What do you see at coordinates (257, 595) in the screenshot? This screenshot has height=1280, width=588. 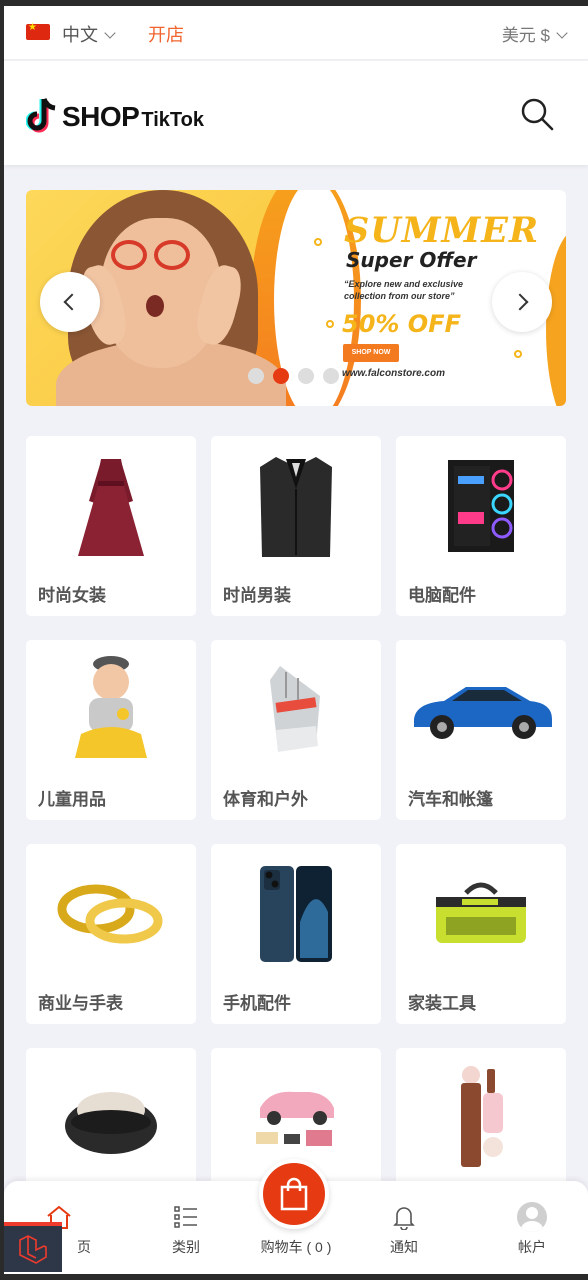 I see `category-label: 时尚男装` at bounding box center [257, 595].